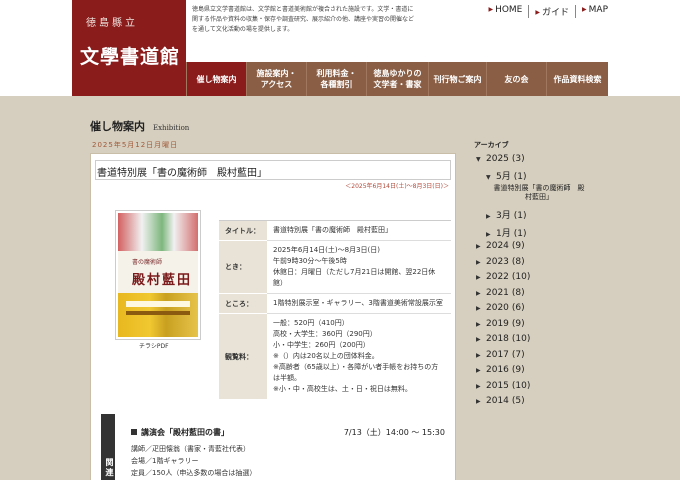  Describe the element at coordinates (506, 11) in the screenshot. I see `top-nav-home: ▶ HOME` at that location.